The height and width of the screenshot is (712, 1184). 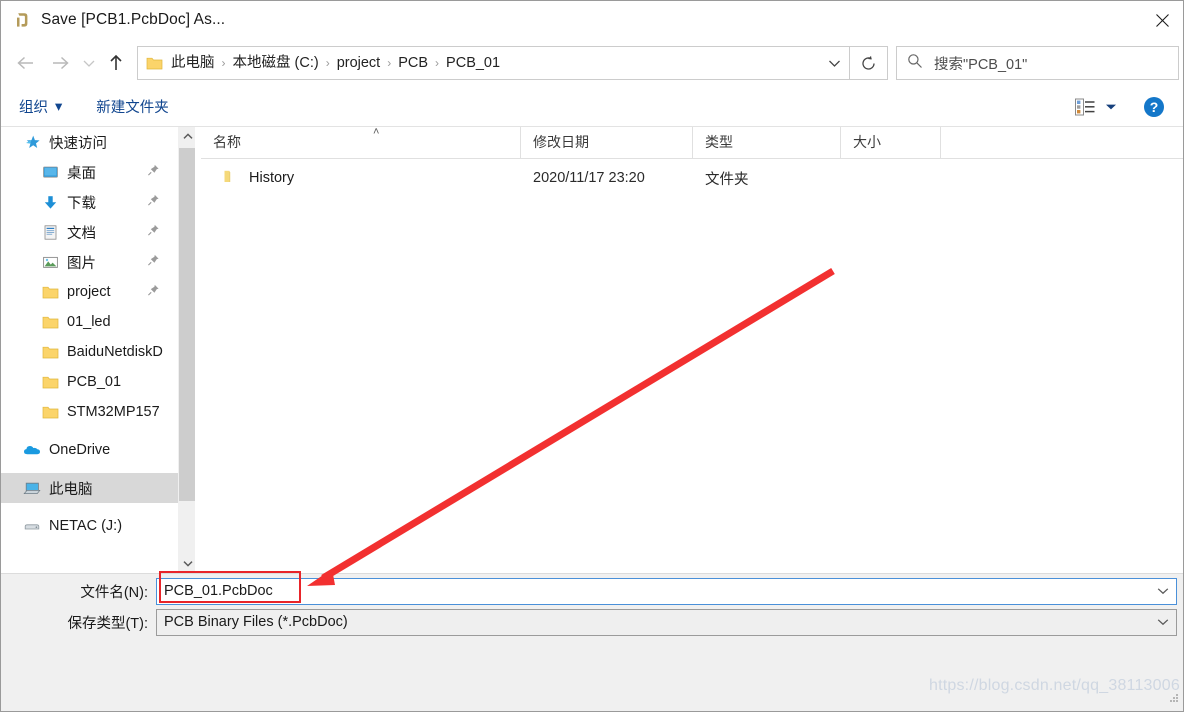 I want to click on scroll-down-icon, so click(x=187, y=563).